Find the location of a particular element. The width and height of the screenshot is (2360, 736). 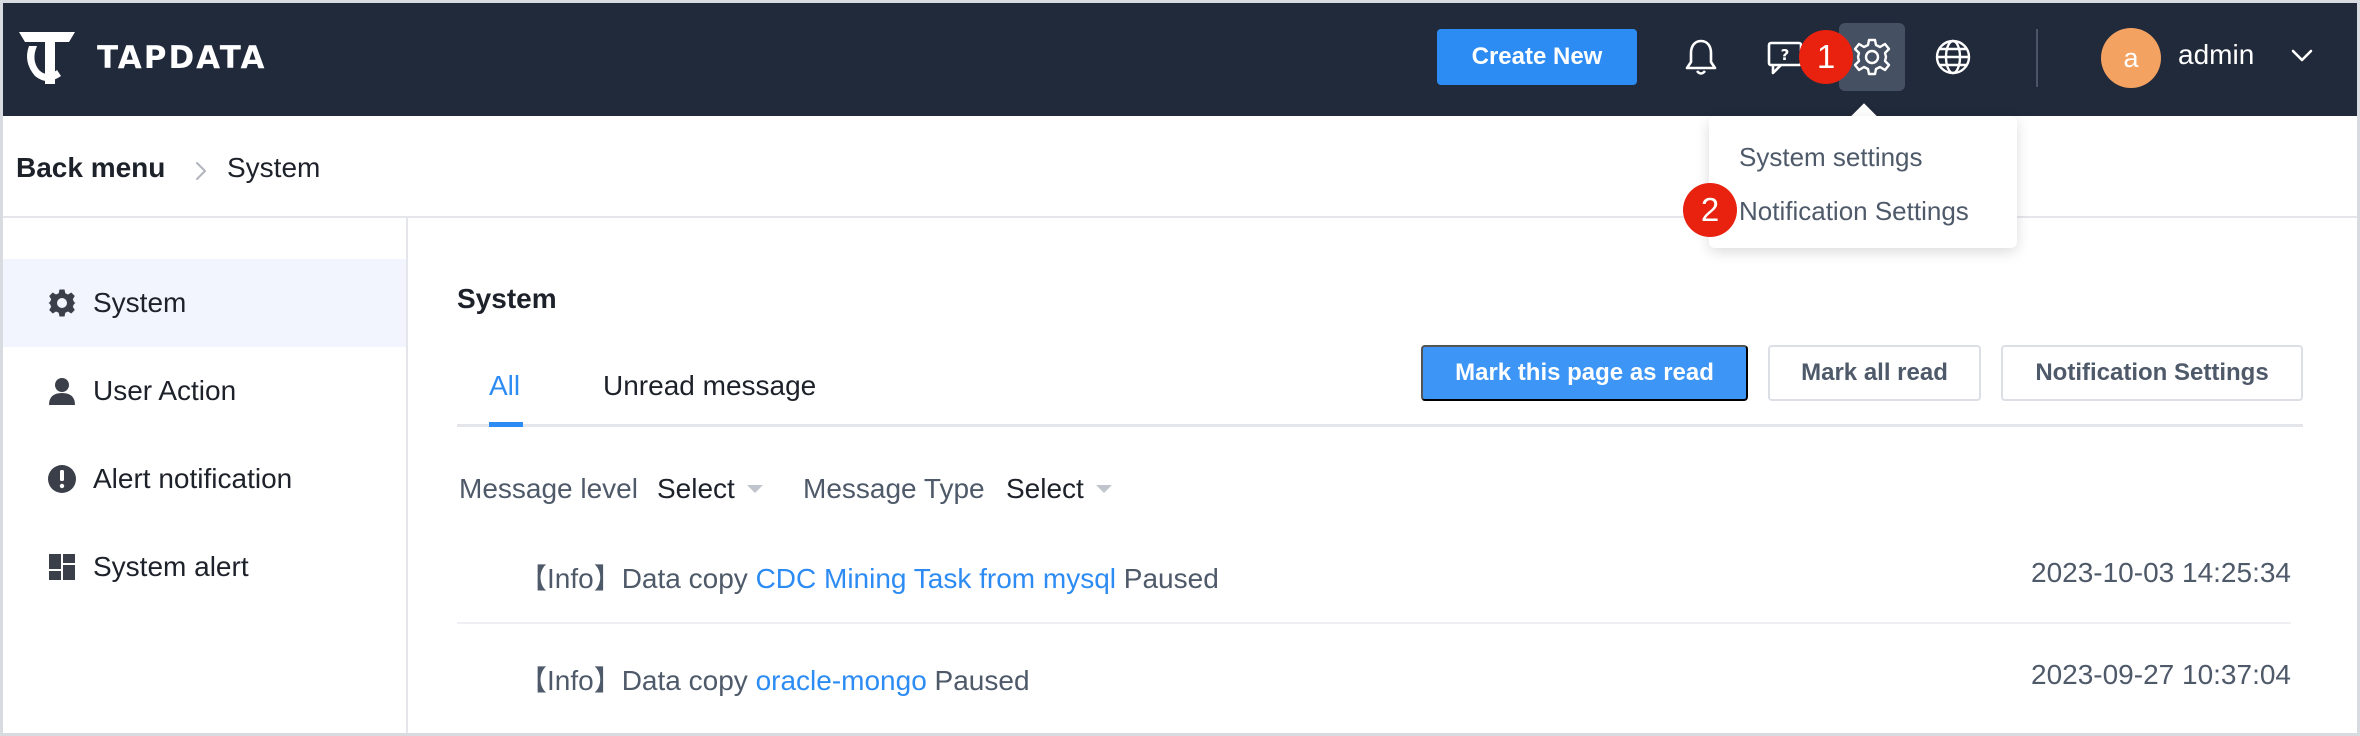

tabs-divider is located at coordinates (1380, 425).